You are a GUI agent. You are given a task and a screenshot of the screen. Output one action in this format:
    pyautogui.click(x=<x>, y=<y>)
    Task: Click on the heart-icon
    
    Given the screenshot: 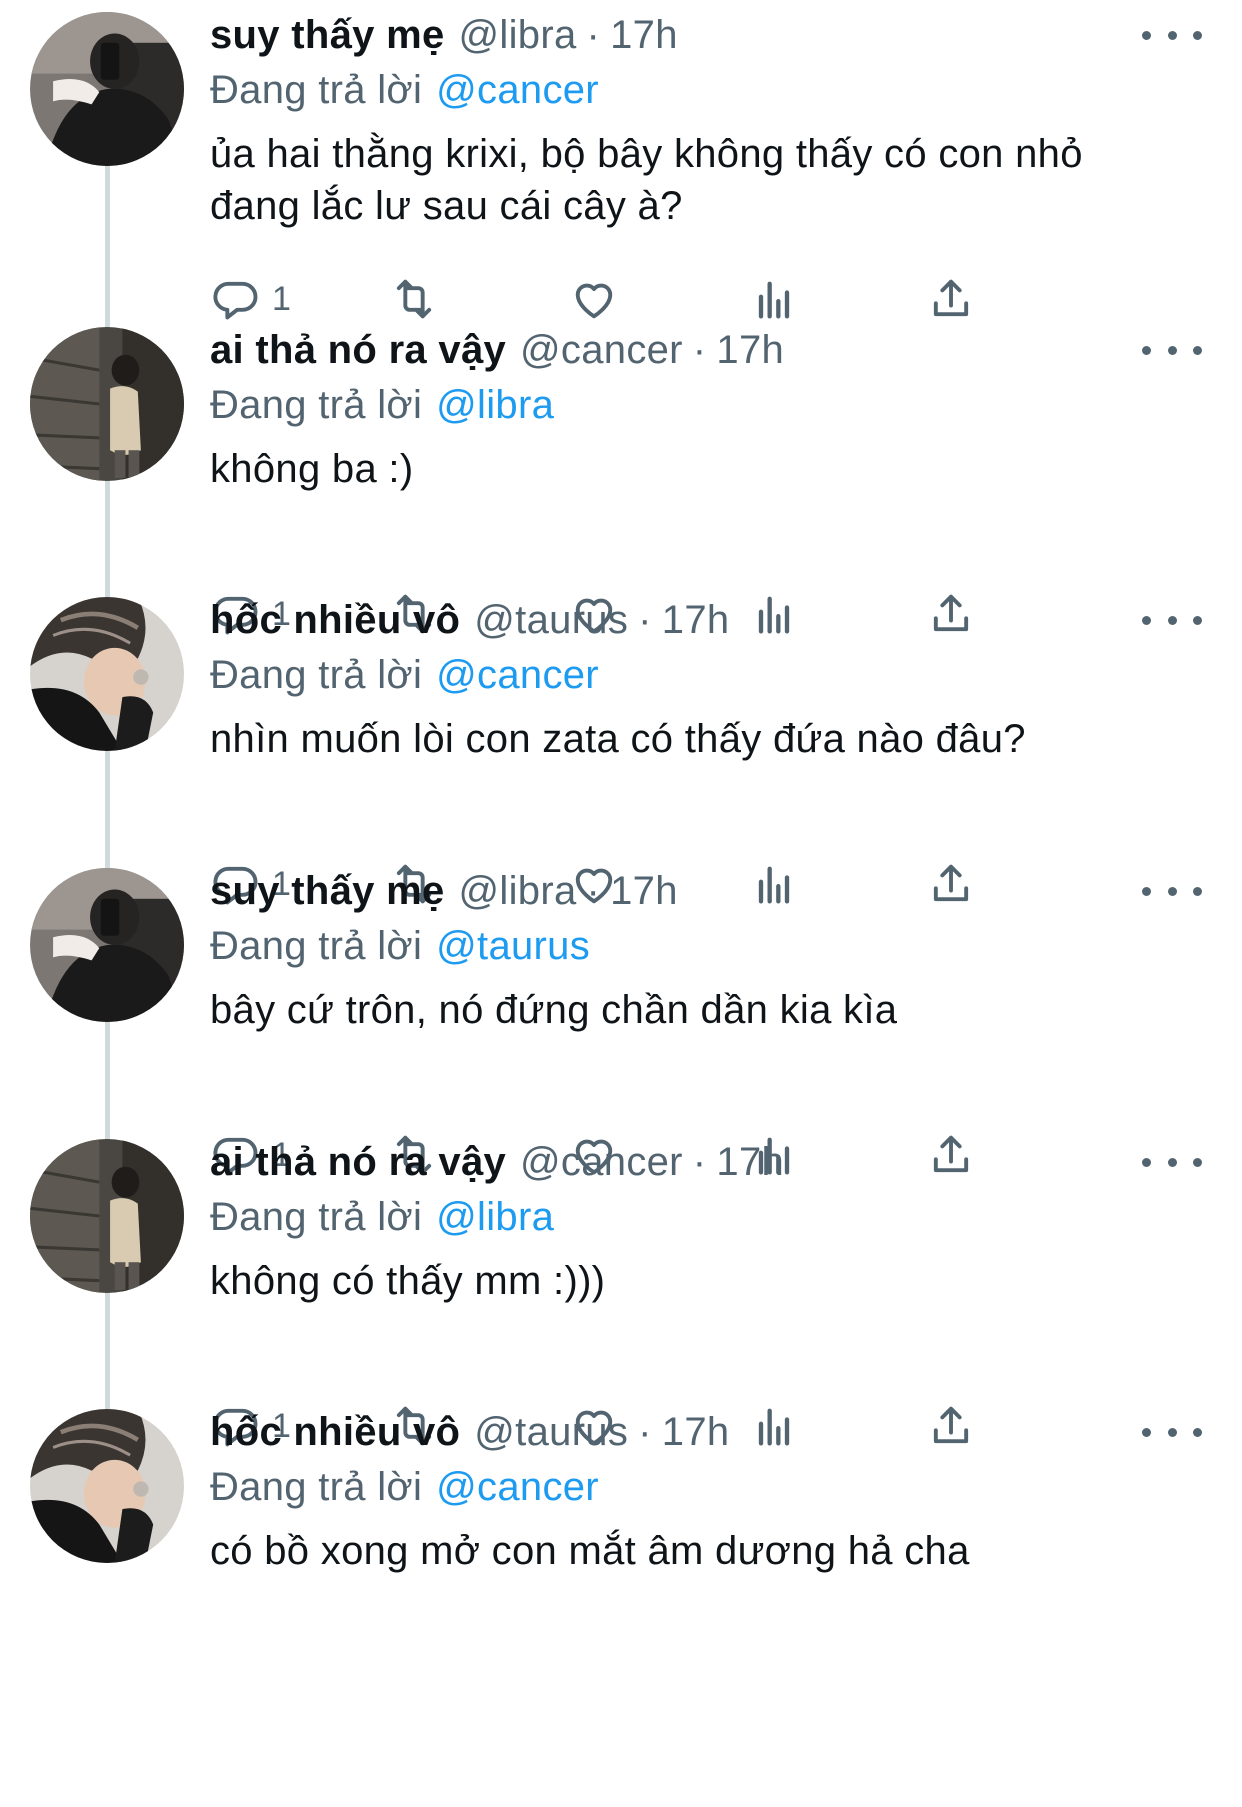 What is the action you would take?
    pyautogui.click(x=594, y=299)
    